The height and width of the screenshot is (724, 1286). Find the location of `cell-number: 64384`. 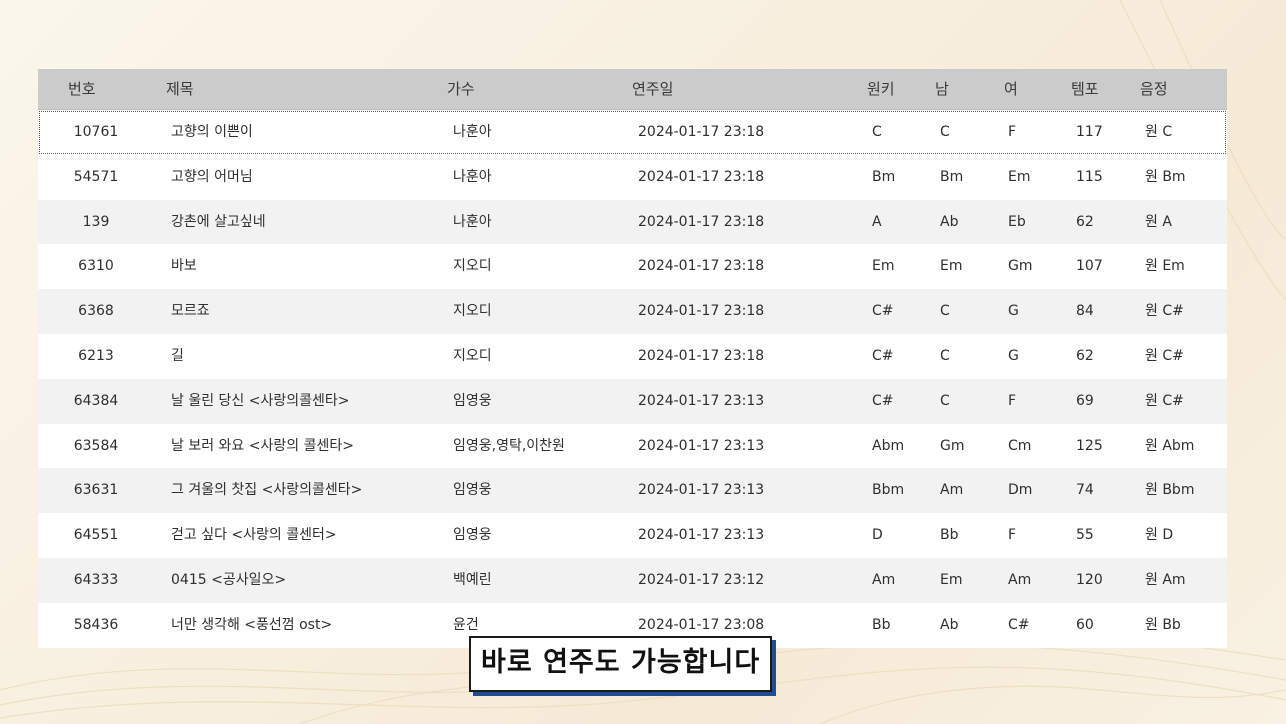

cell-number: 64384 is located at coordinates (96, 400).